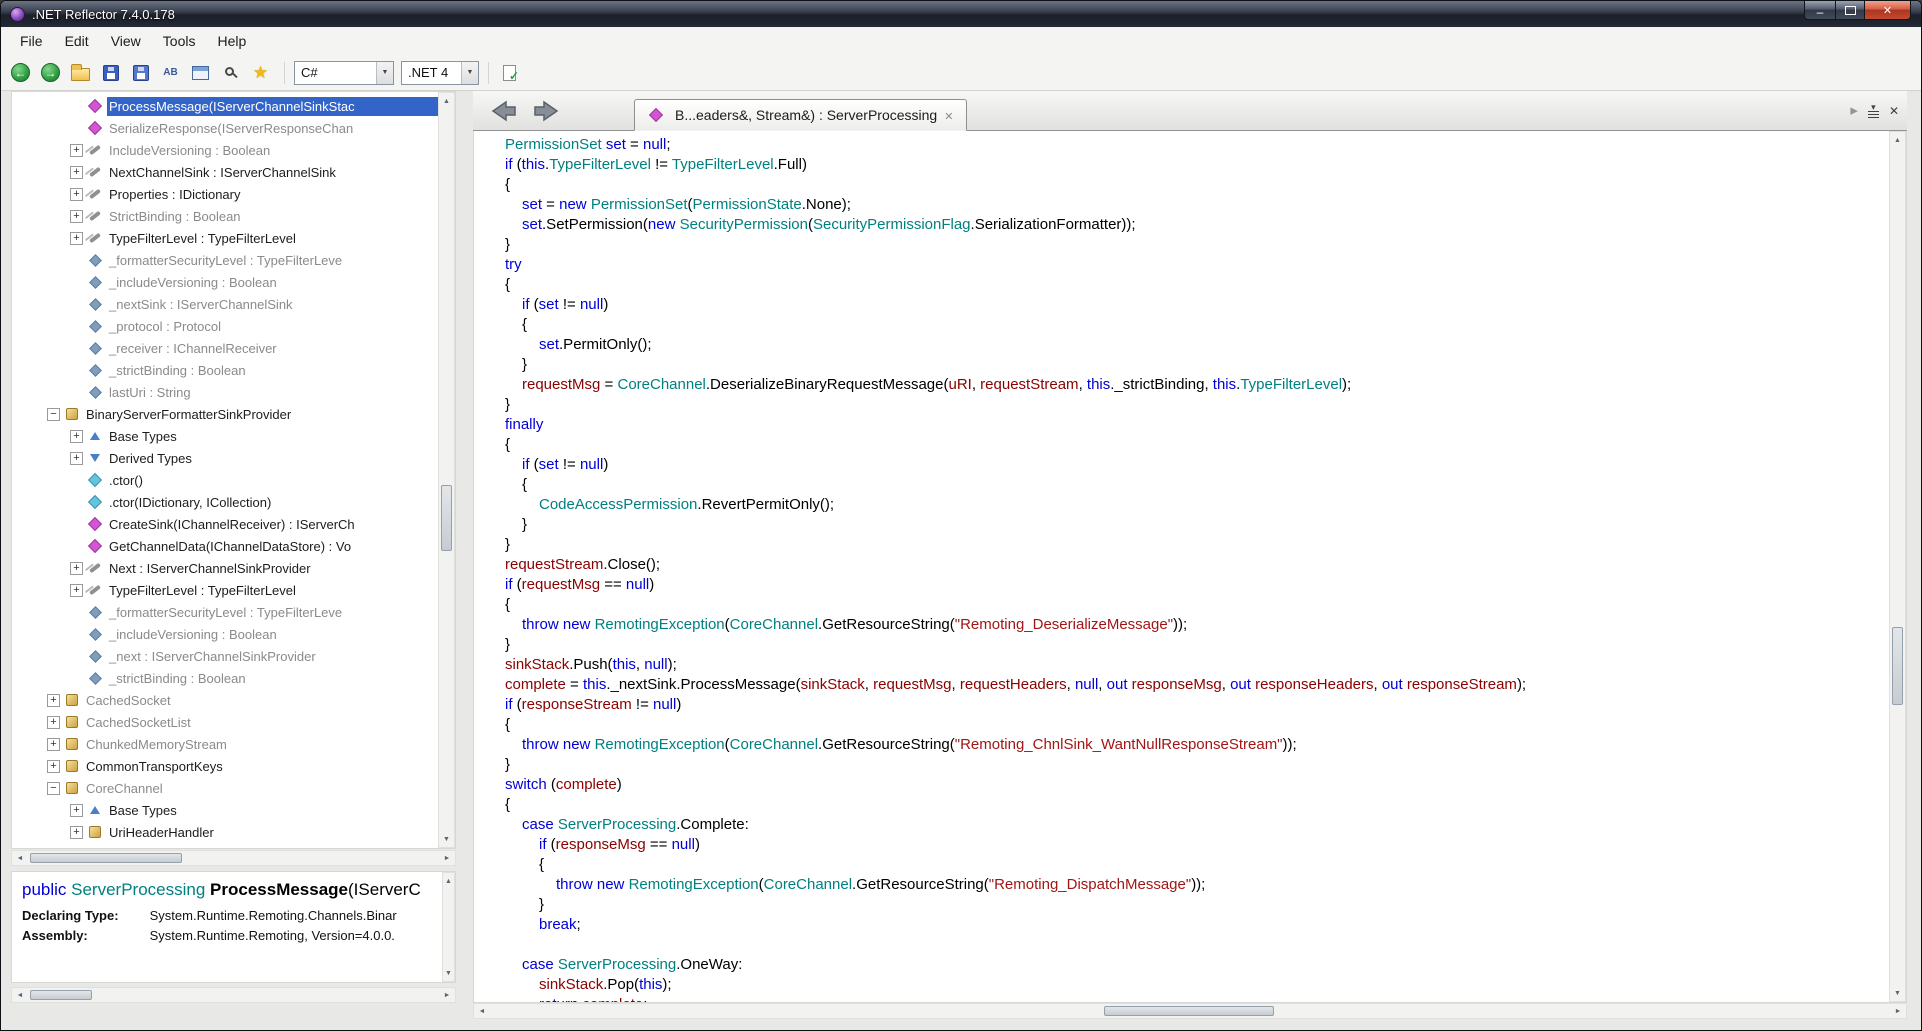  I want to click on favorites-button, so click(260, 72).